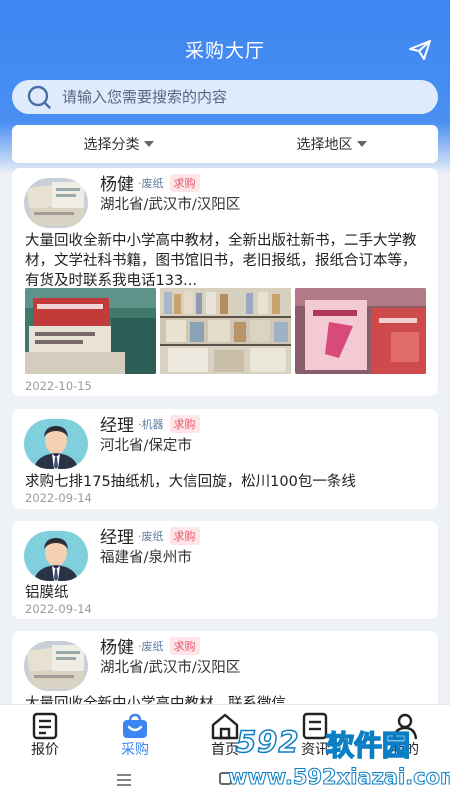  I want to click on tab-purchase-label: 采购, so click(135, 750).